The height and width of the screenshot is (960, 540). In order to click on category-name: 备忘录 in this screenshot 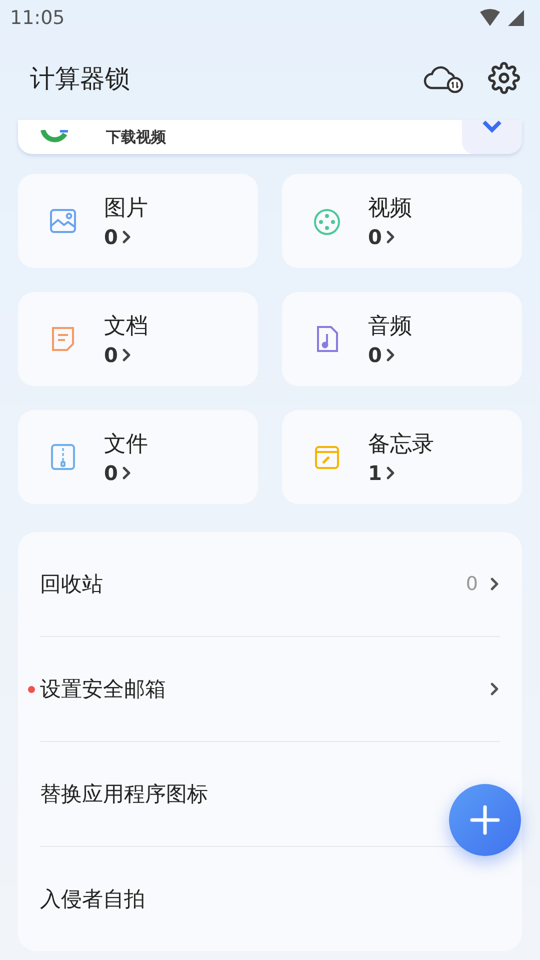, I will do `click(401, 445)`.